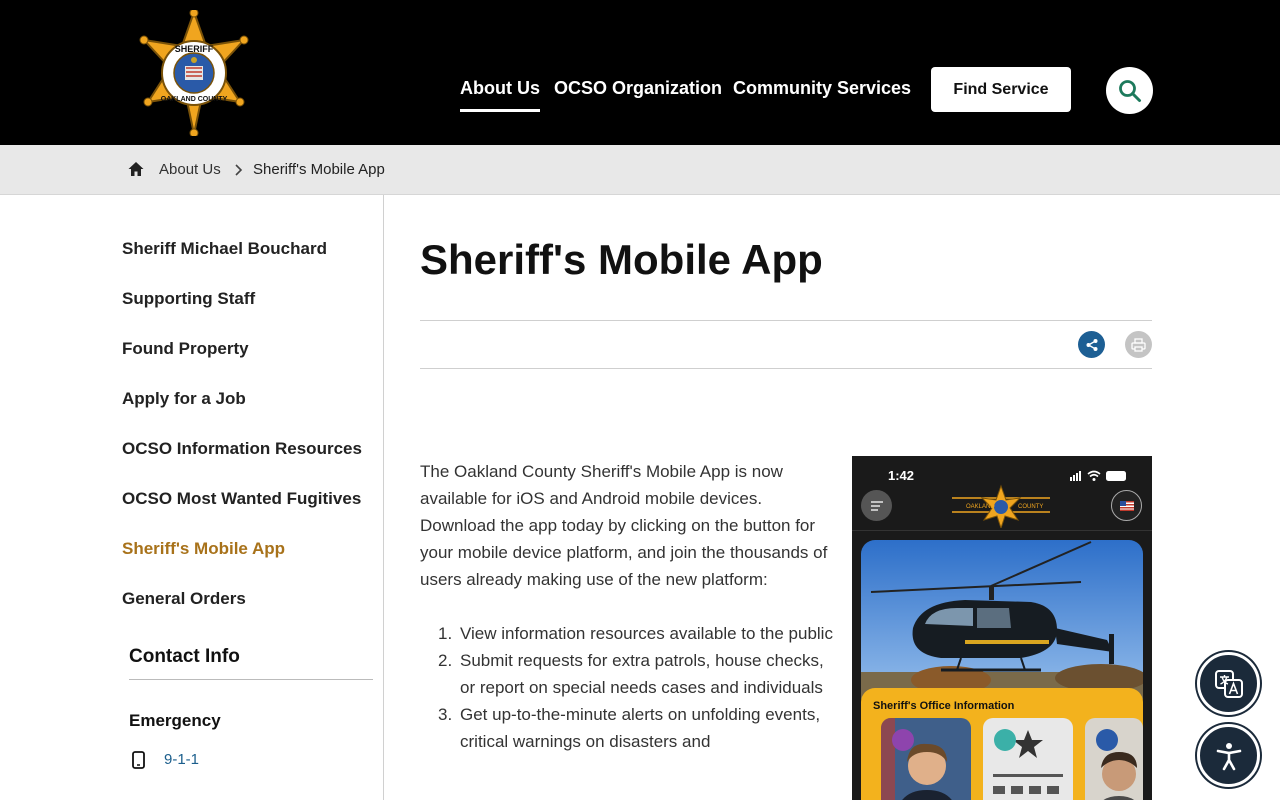 The width and height of the screenshot is (1280, 800). Describe the element at coordinates (175, 720) in the screenshot. I see `emergency-label: Emergency` at that location.